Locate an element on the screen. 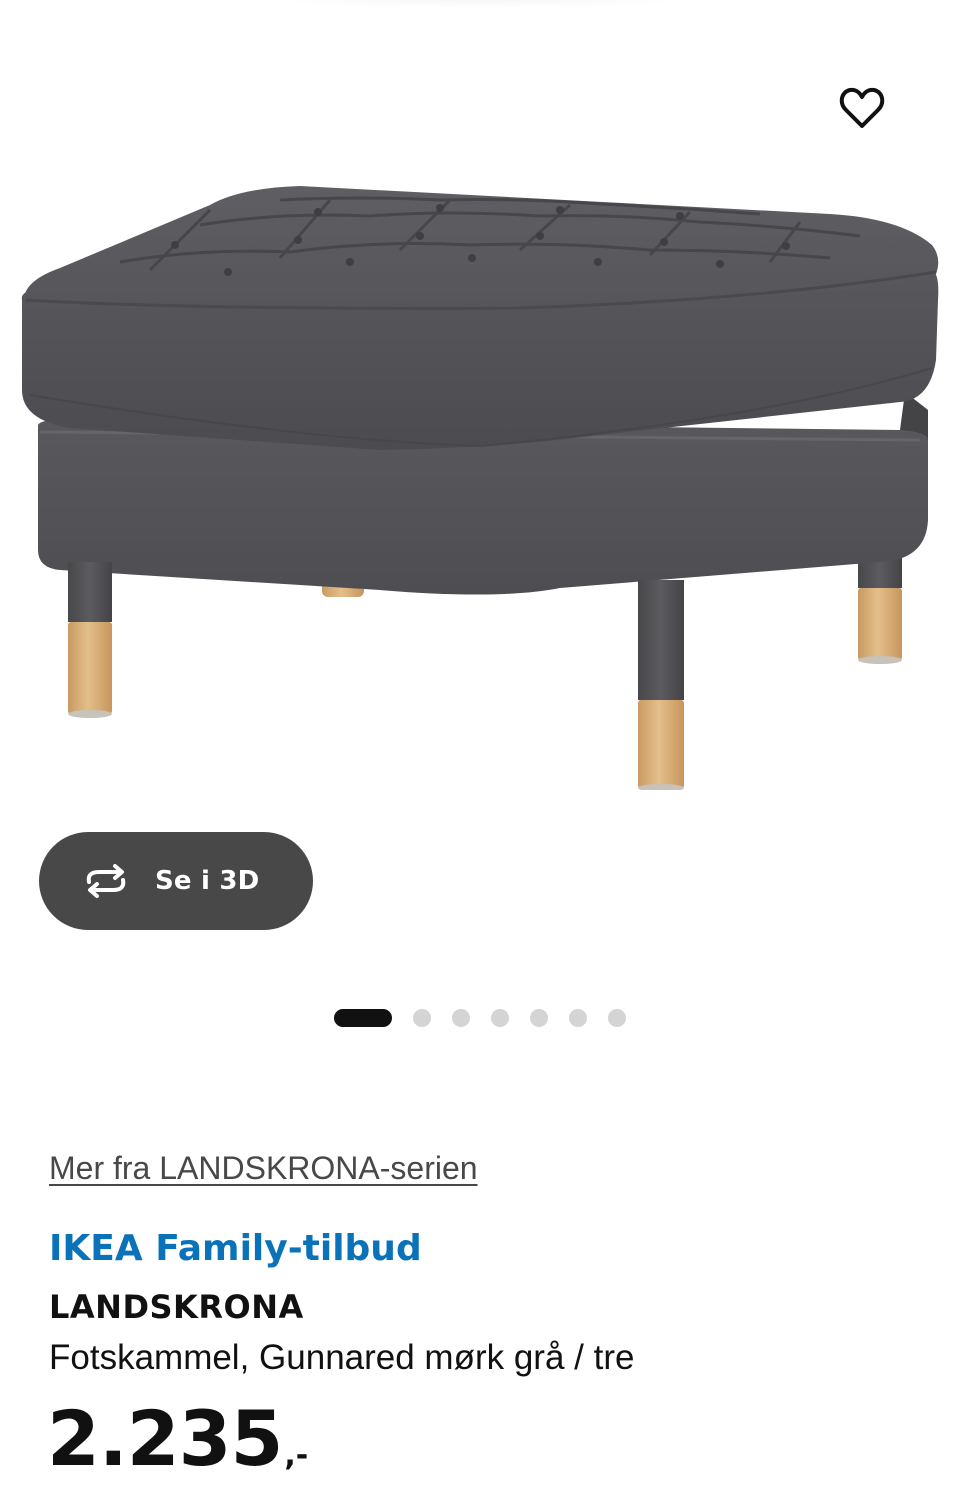 Image resolution: width=960 pixels, height=1491 pixels. view-3d-label: Se i 3D is located at coordinates (207, 881).